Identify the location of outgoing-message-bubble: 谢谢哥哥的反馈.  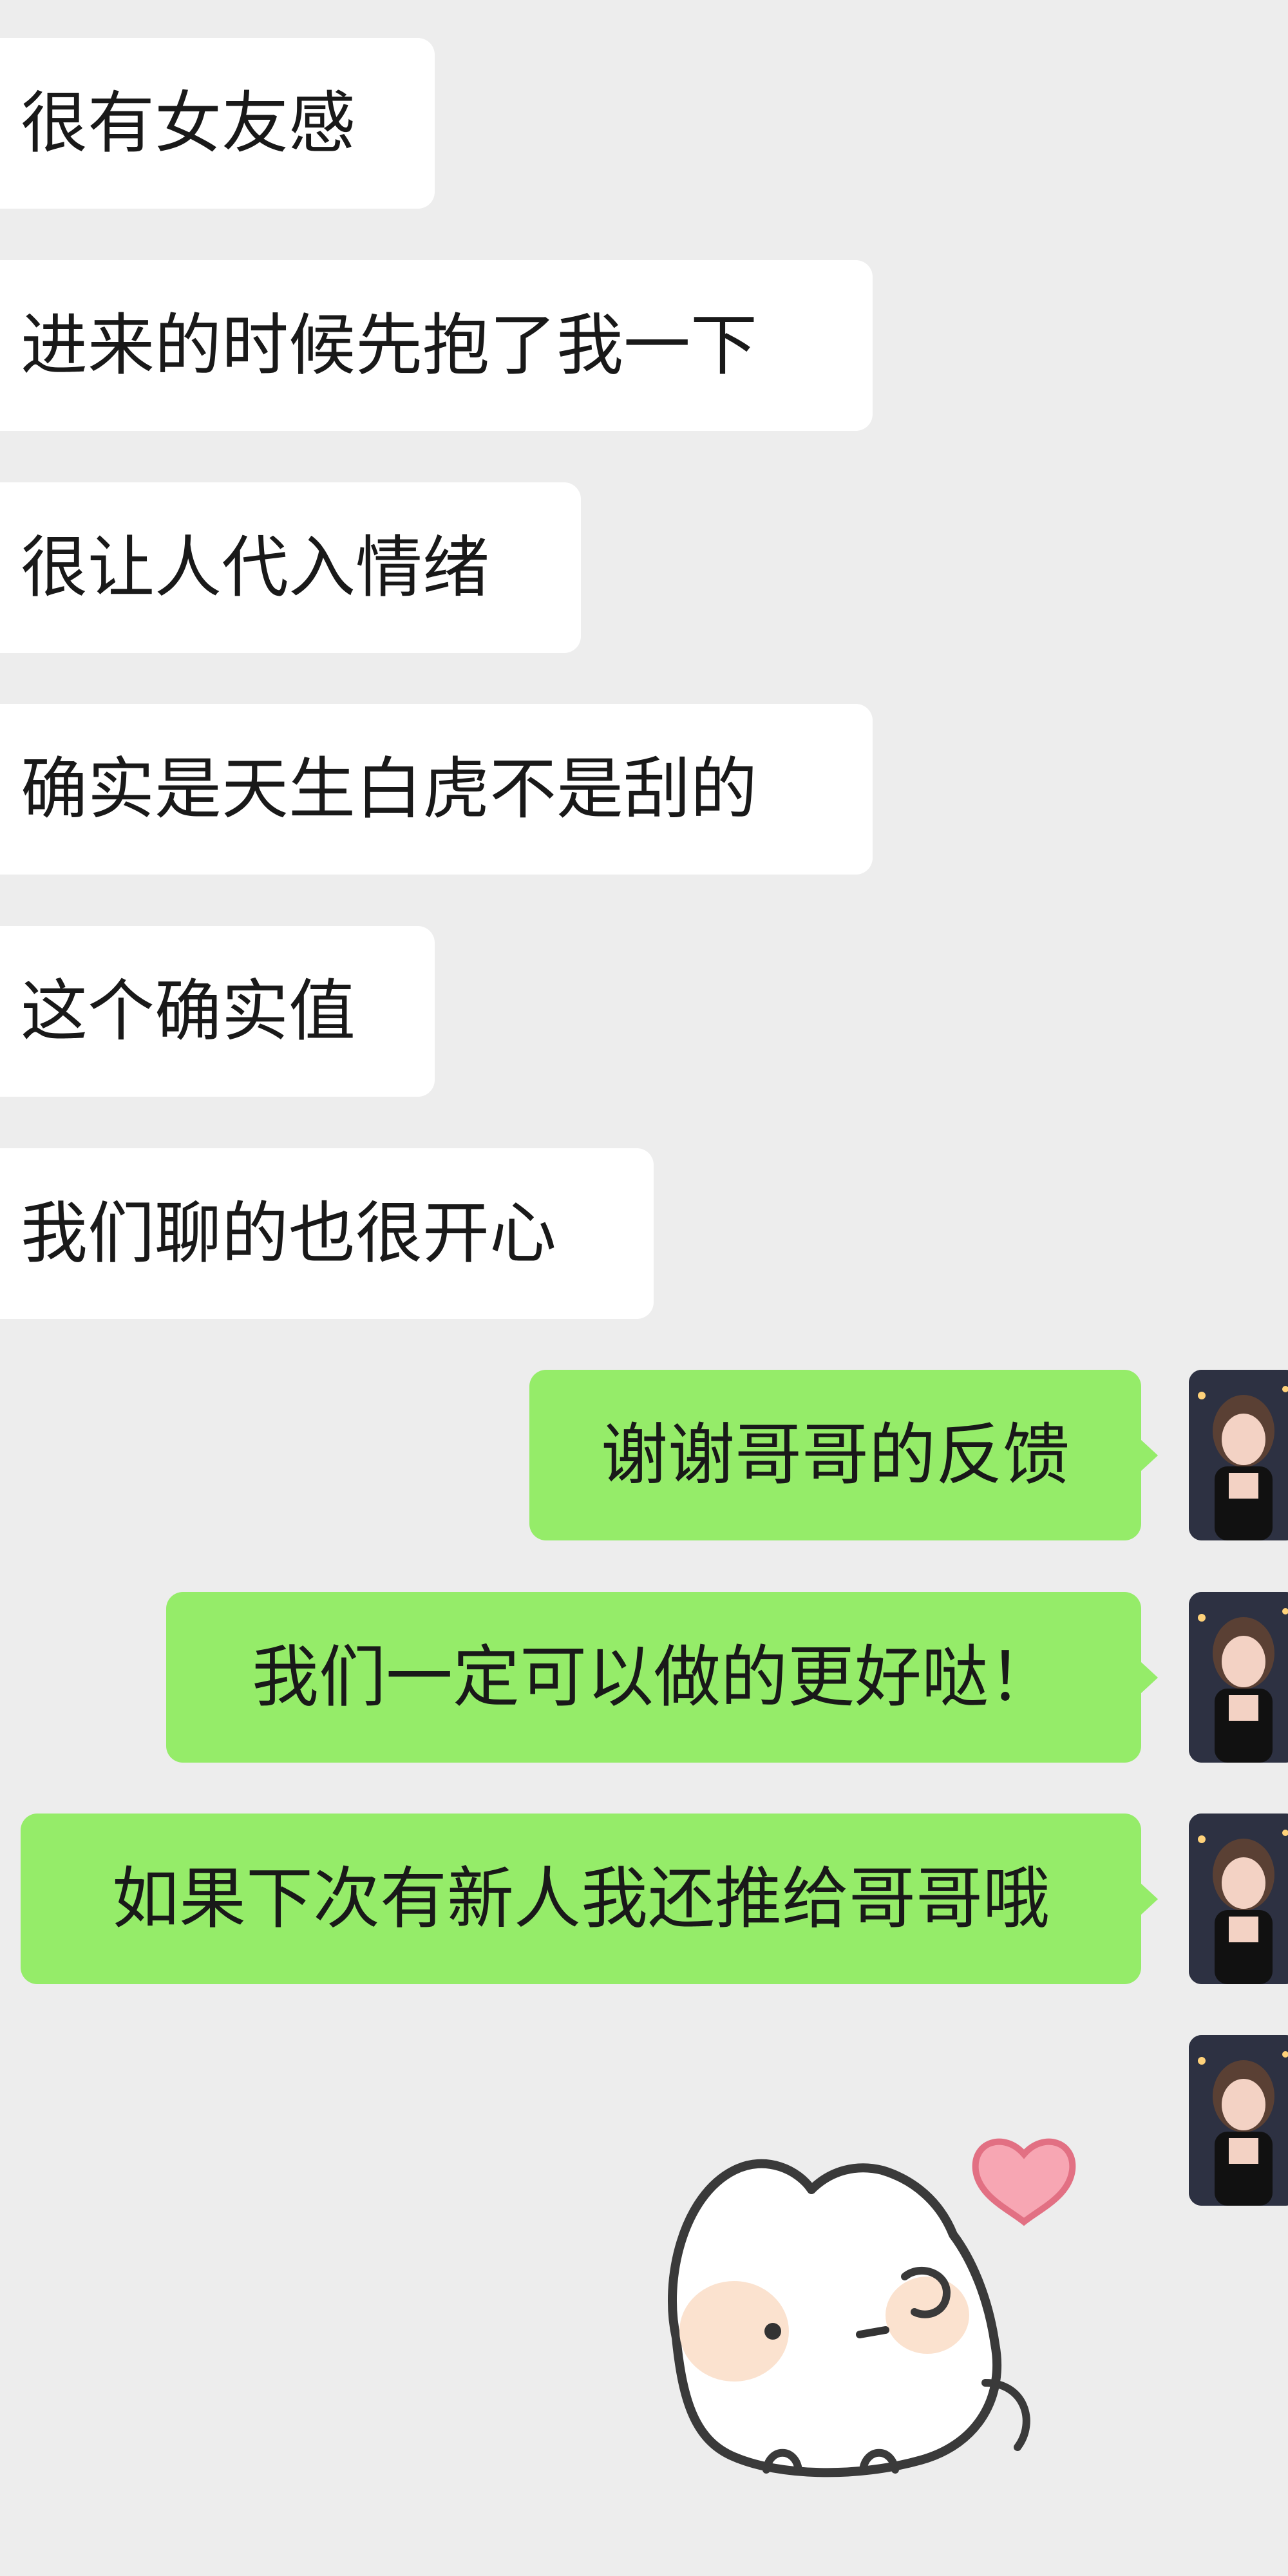
(835, 1455).